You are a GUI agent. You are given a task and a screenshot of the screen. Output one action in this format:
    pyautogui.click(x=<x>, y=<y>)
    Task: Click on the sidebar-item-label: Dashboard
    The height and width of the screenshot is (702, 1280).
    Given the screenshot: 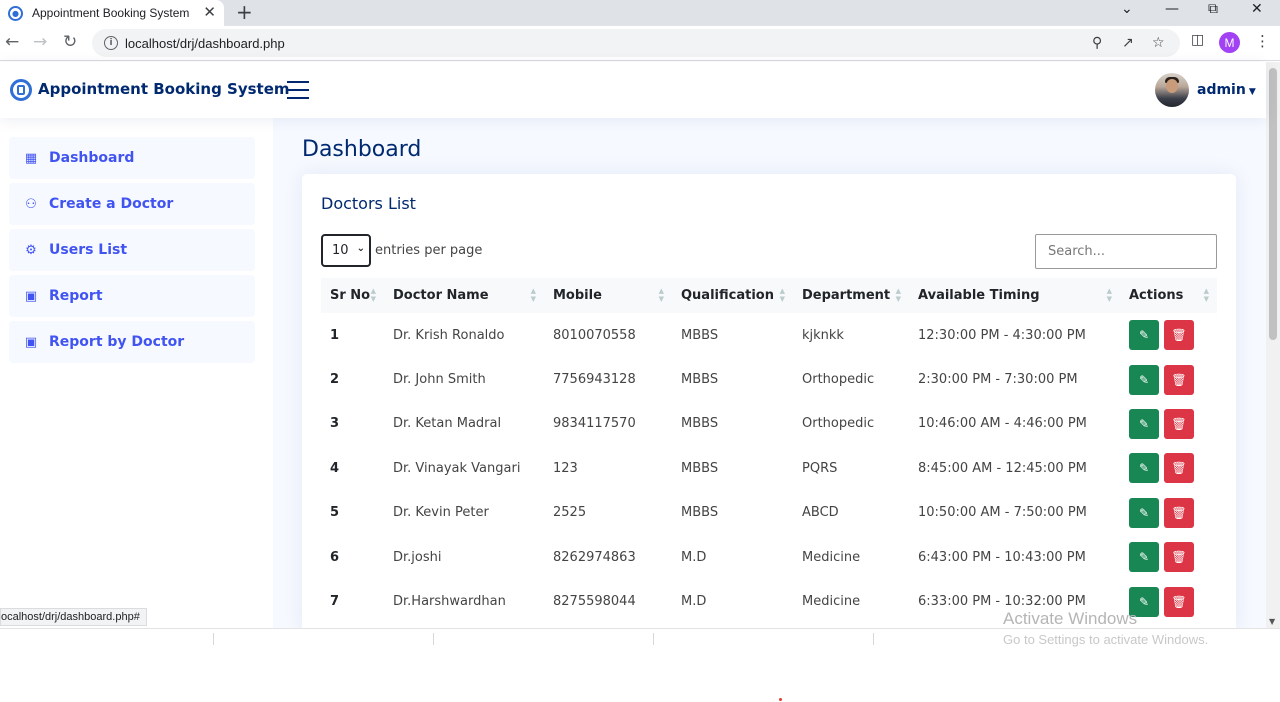 What is the action you would take?
    pyautogui.click(x=92, y=158)
    